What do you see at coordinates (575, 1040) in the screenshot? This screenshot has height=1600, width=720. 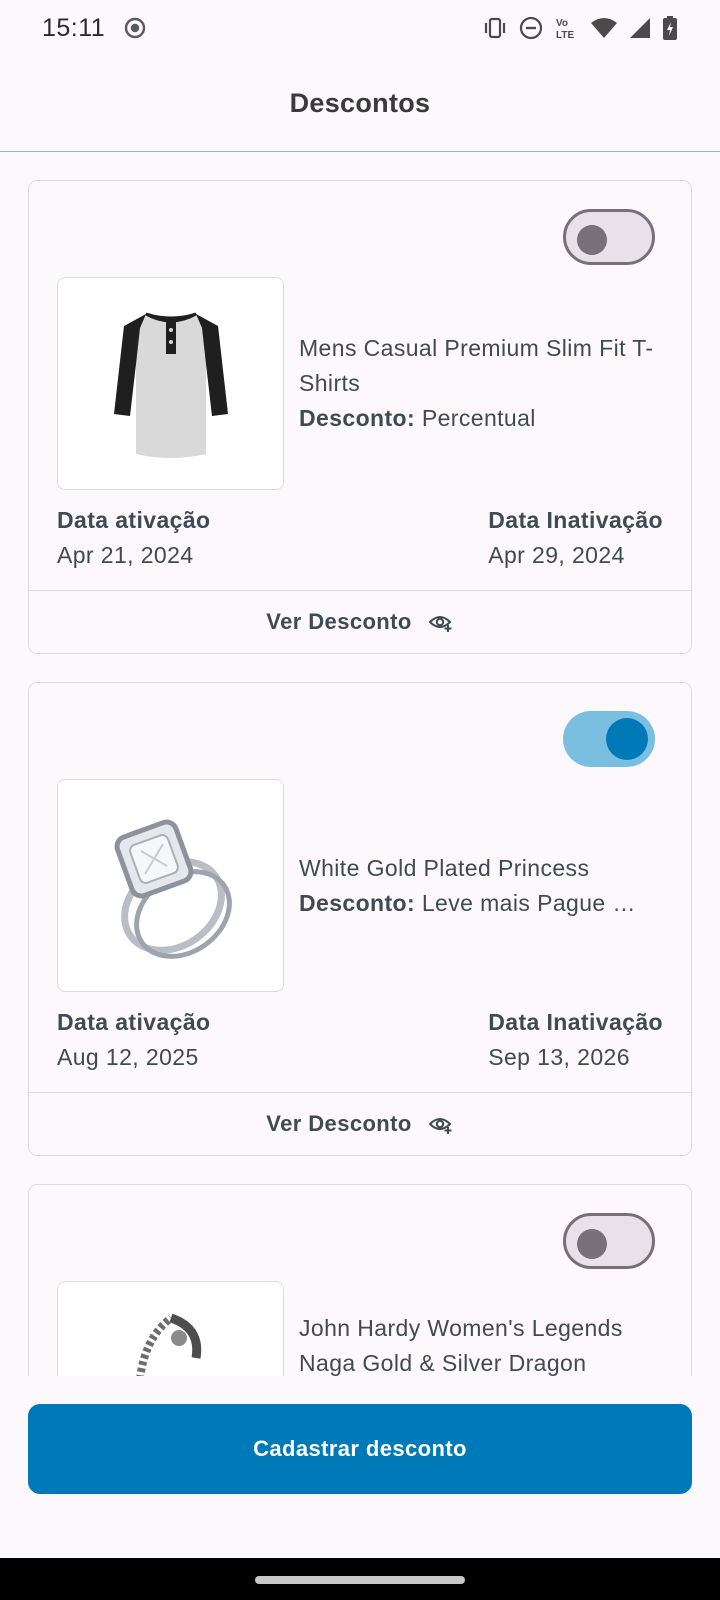 I see `inactivation-date-block: Data Inativação Sep 13, 2026` at bounding box center [575, 1040].